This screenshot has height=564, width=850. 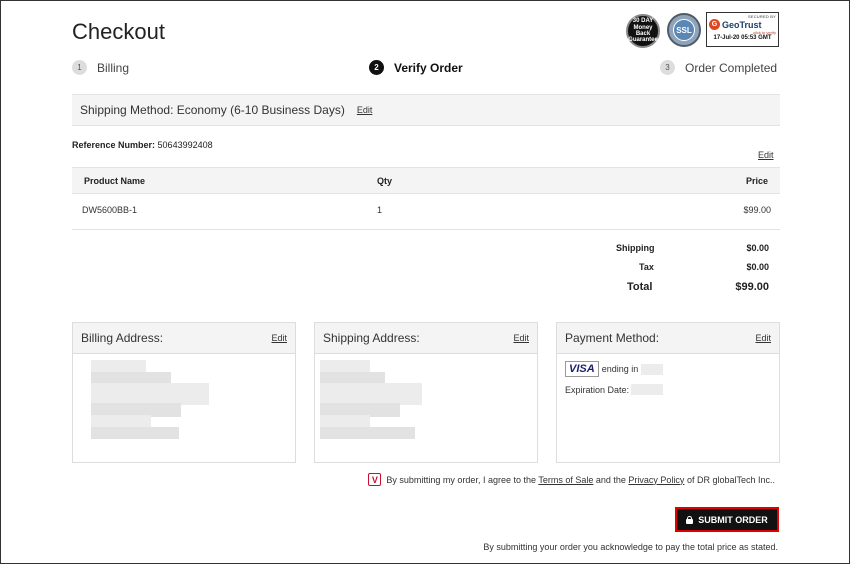 What do you see at coordinates (757, 210) in the screenshot?
I see `cell-price: $99.00` at bounding box center [757, 210].